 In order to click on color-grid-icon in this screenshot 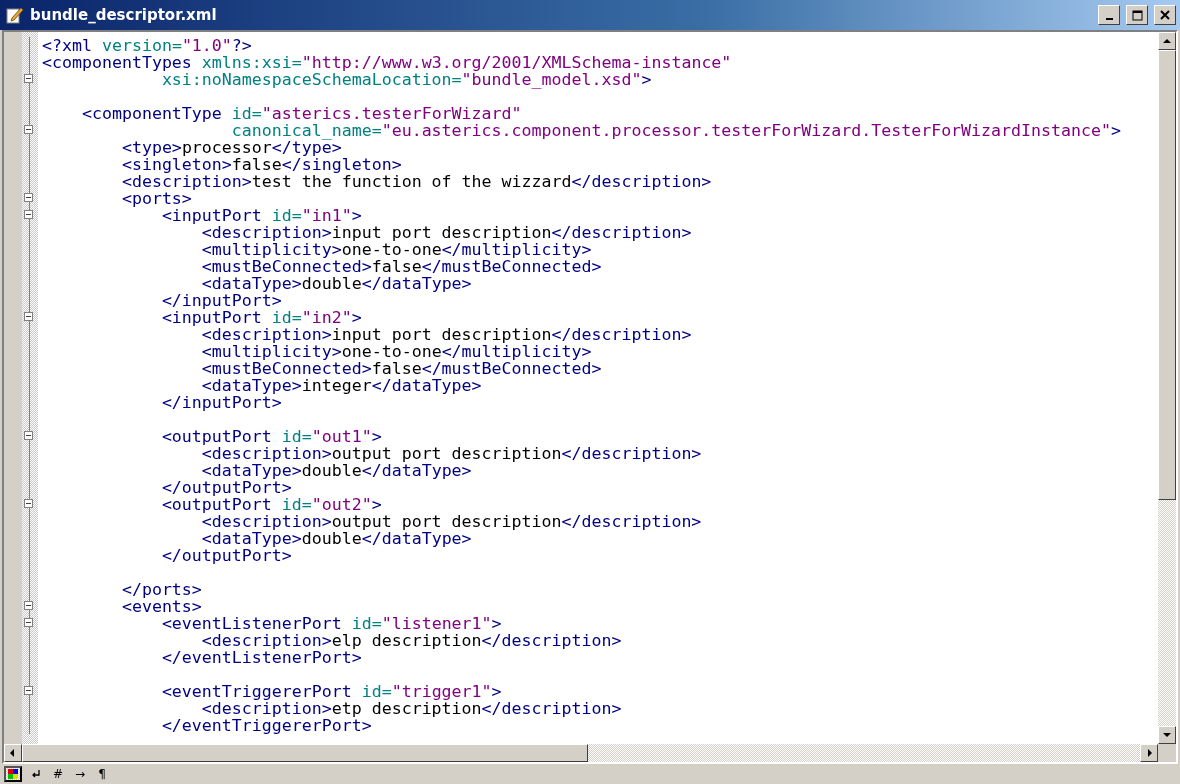, I will do `click(13, 774)`.